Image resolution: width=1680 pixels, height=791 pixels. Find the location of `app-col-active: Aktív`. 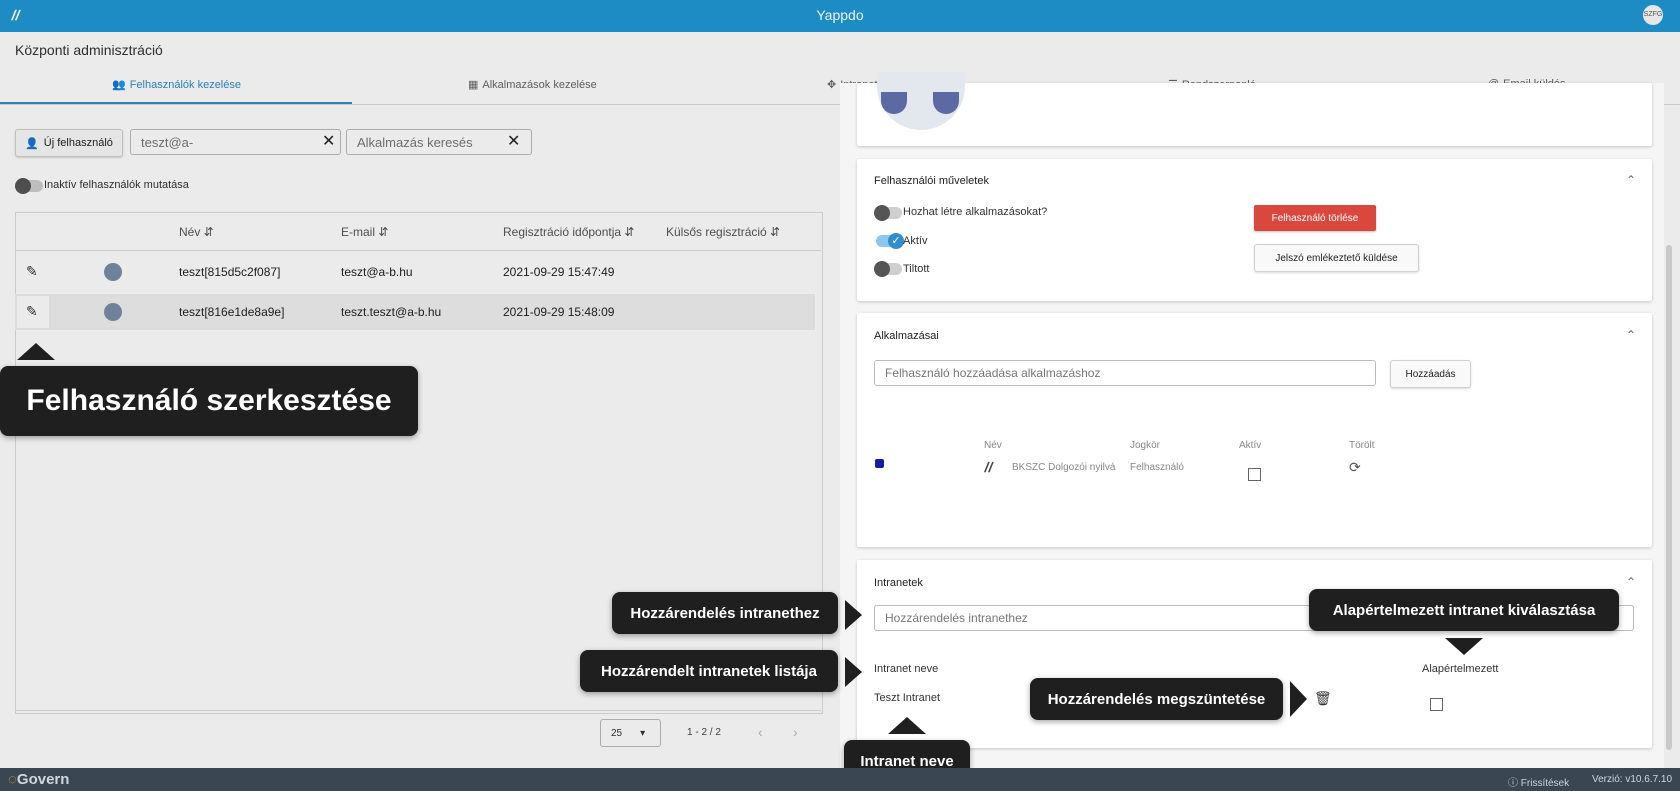

app-col-active: Aktív is located at coordinates (1250, 445).